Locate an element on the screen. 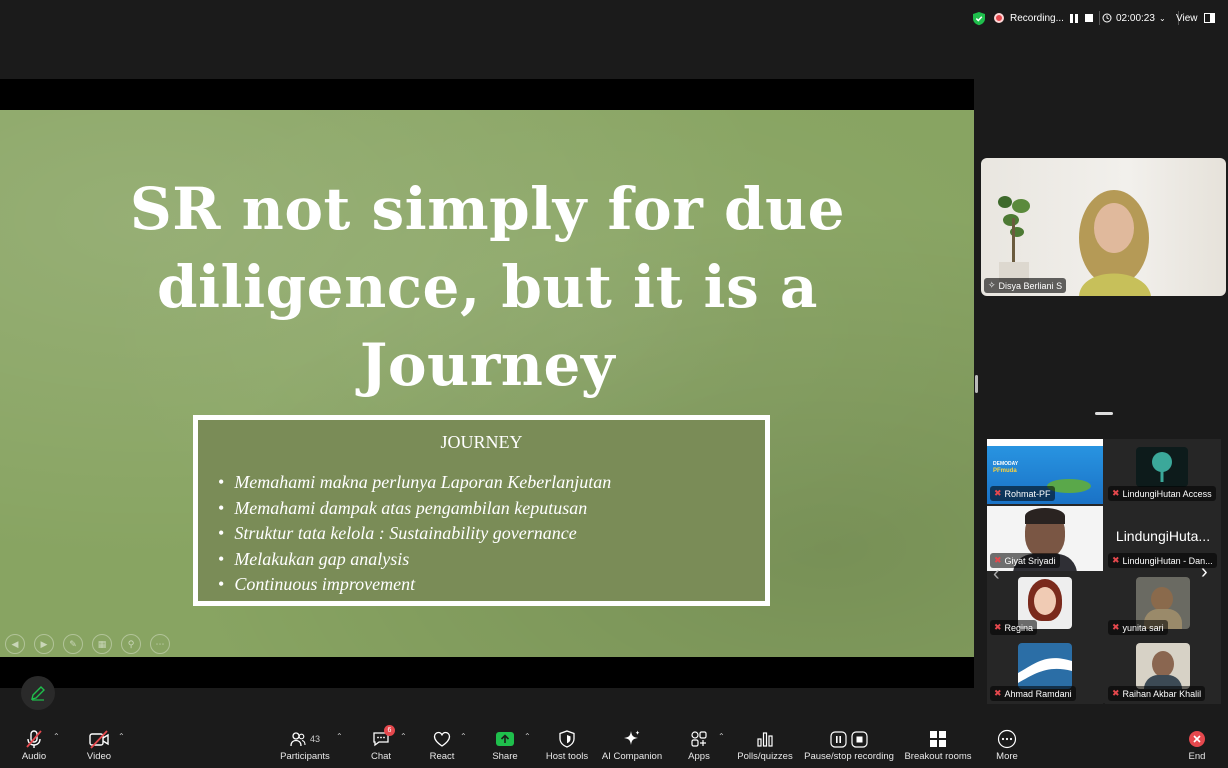 The image size is (1228, 768). audio-button: Audio is located at coordinates (34, 746).